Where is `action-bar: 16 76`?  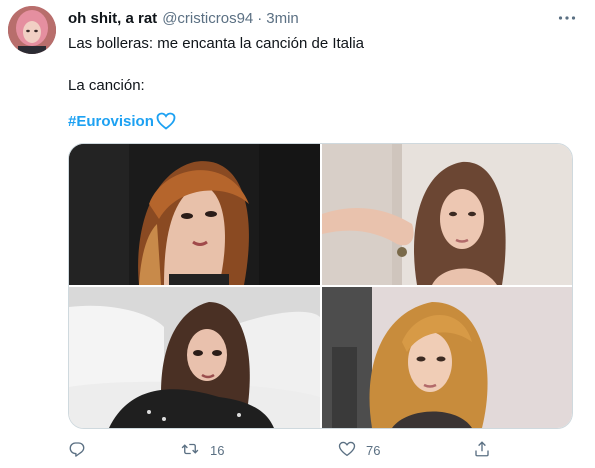 action-bar: 16 76 is located at coordinates (320, 450).